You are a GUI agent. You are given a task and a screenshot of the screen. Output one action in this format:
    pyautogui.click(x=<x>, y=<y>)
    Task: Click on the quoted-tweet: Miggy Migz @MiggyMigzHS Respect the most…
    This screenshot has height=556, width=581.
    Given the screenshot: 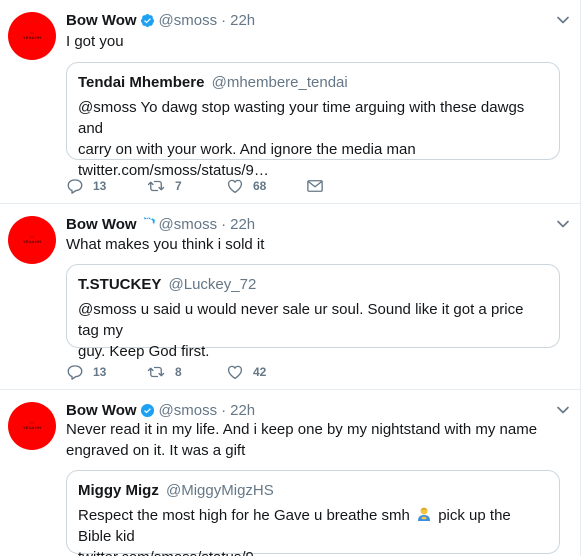 What is the action you would take?
    pyautogui.click(x=313, y=513)
    